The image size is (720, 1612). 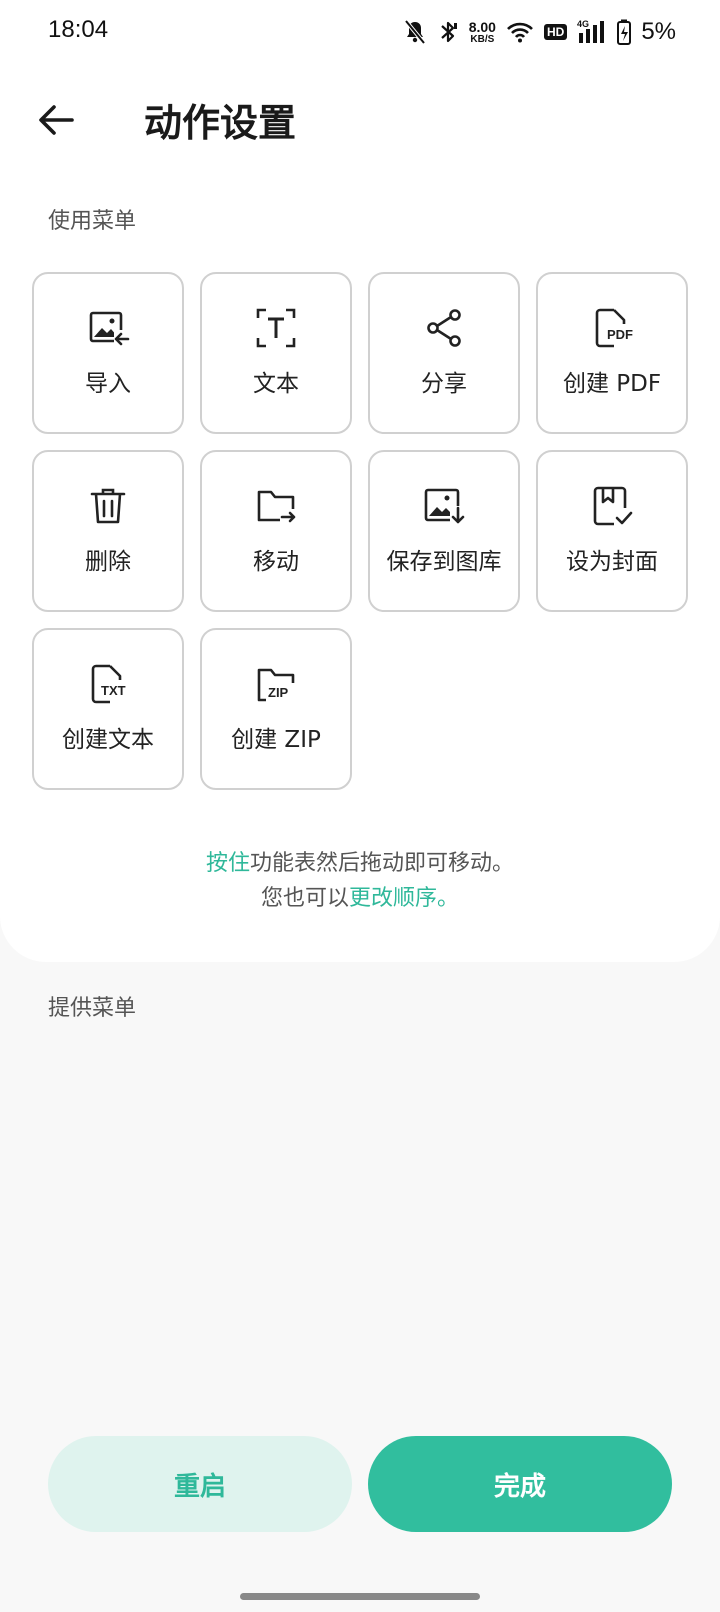 I want to click on txt-file-icon: TXT, so click(x=110, y=684).